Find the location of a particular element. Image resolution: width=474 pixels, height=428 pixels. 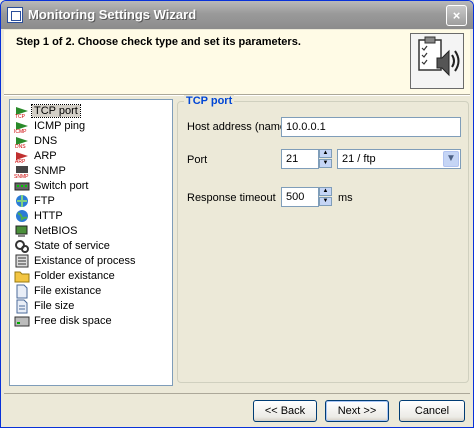

folder-icon is located at coordinates (22, 276).